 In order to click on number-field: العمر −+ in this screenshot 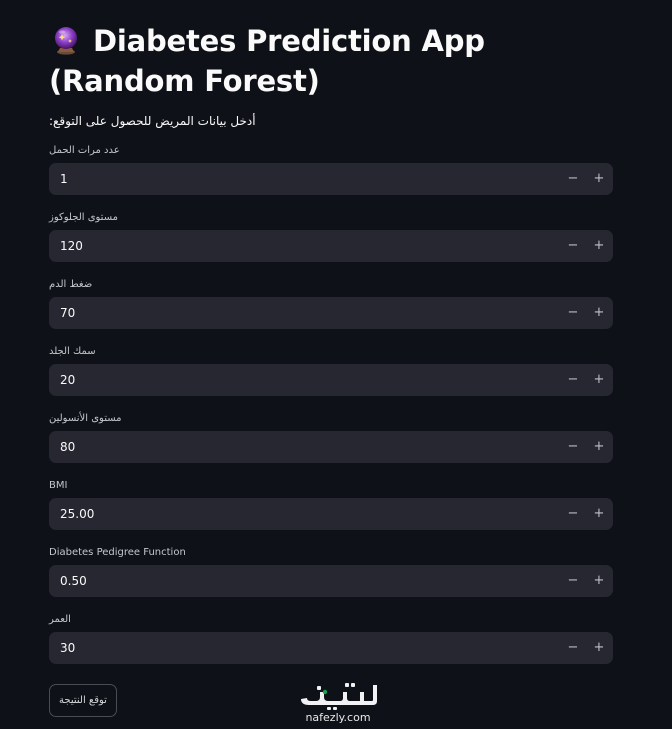, I will do `click(331, 646)`.